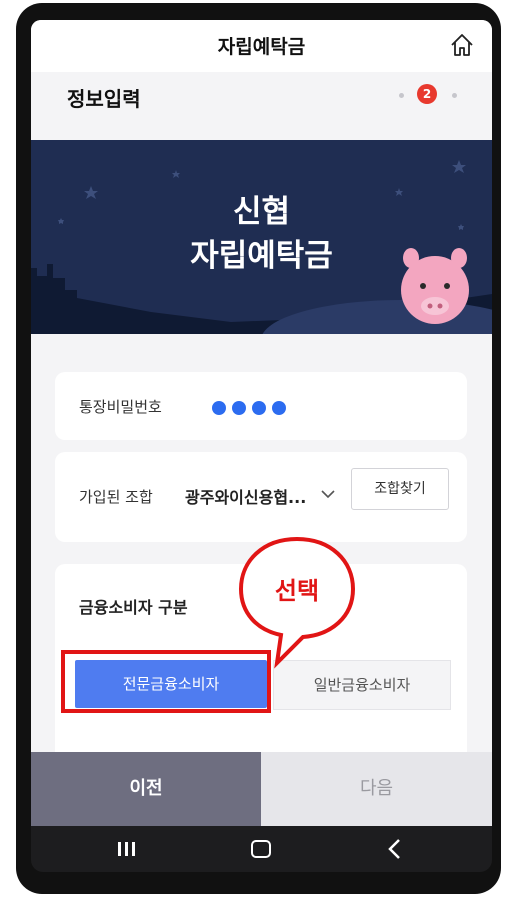 Image resolution: width=513 pixels, height=898 pixels. I want to click on union-card: 가입된 조합 광주와이신용협... 조합찾기, so click(261, 497).